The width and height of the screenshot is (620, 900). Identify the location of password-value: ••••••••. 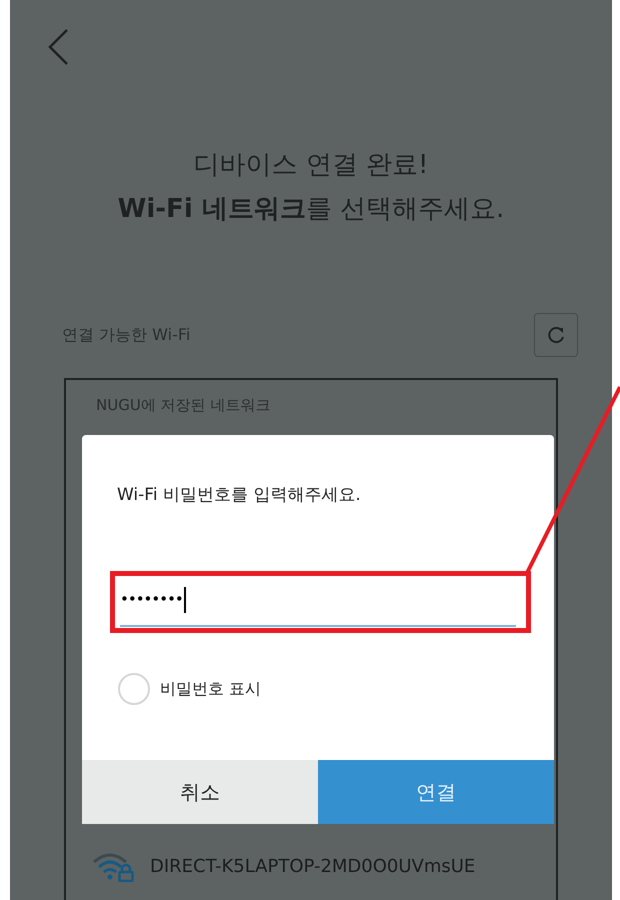
(151, 599).